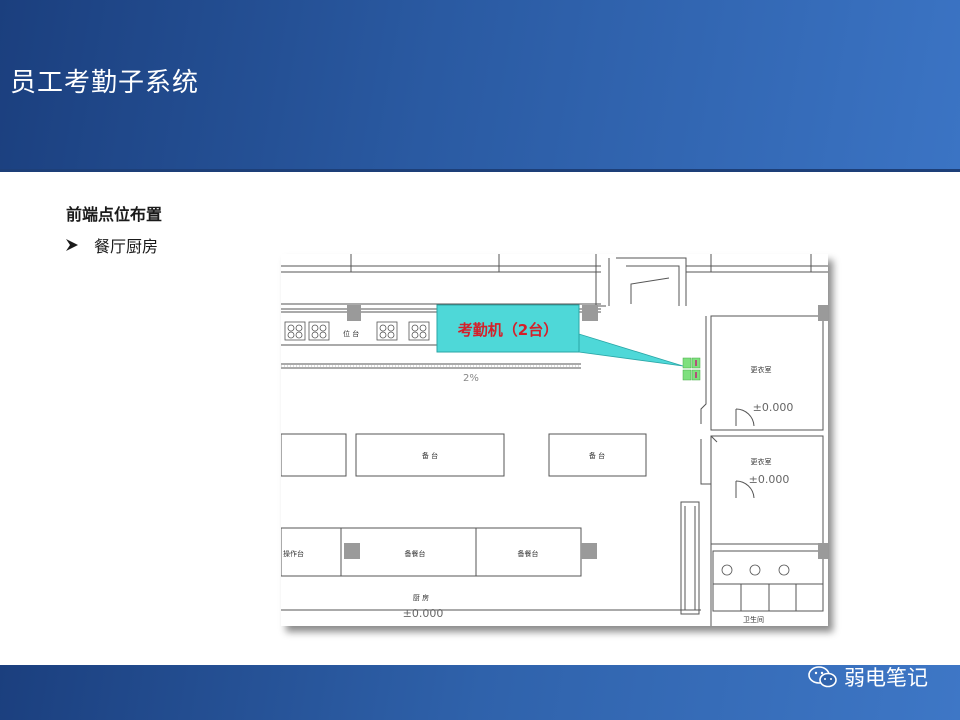 Image resolution: width=960 pixels, height=720 pixels. What do you see at coordinates (761, 461) in the screenshot?
I see `room-lower-label: 更衣室` at bounding box center [761, 461].